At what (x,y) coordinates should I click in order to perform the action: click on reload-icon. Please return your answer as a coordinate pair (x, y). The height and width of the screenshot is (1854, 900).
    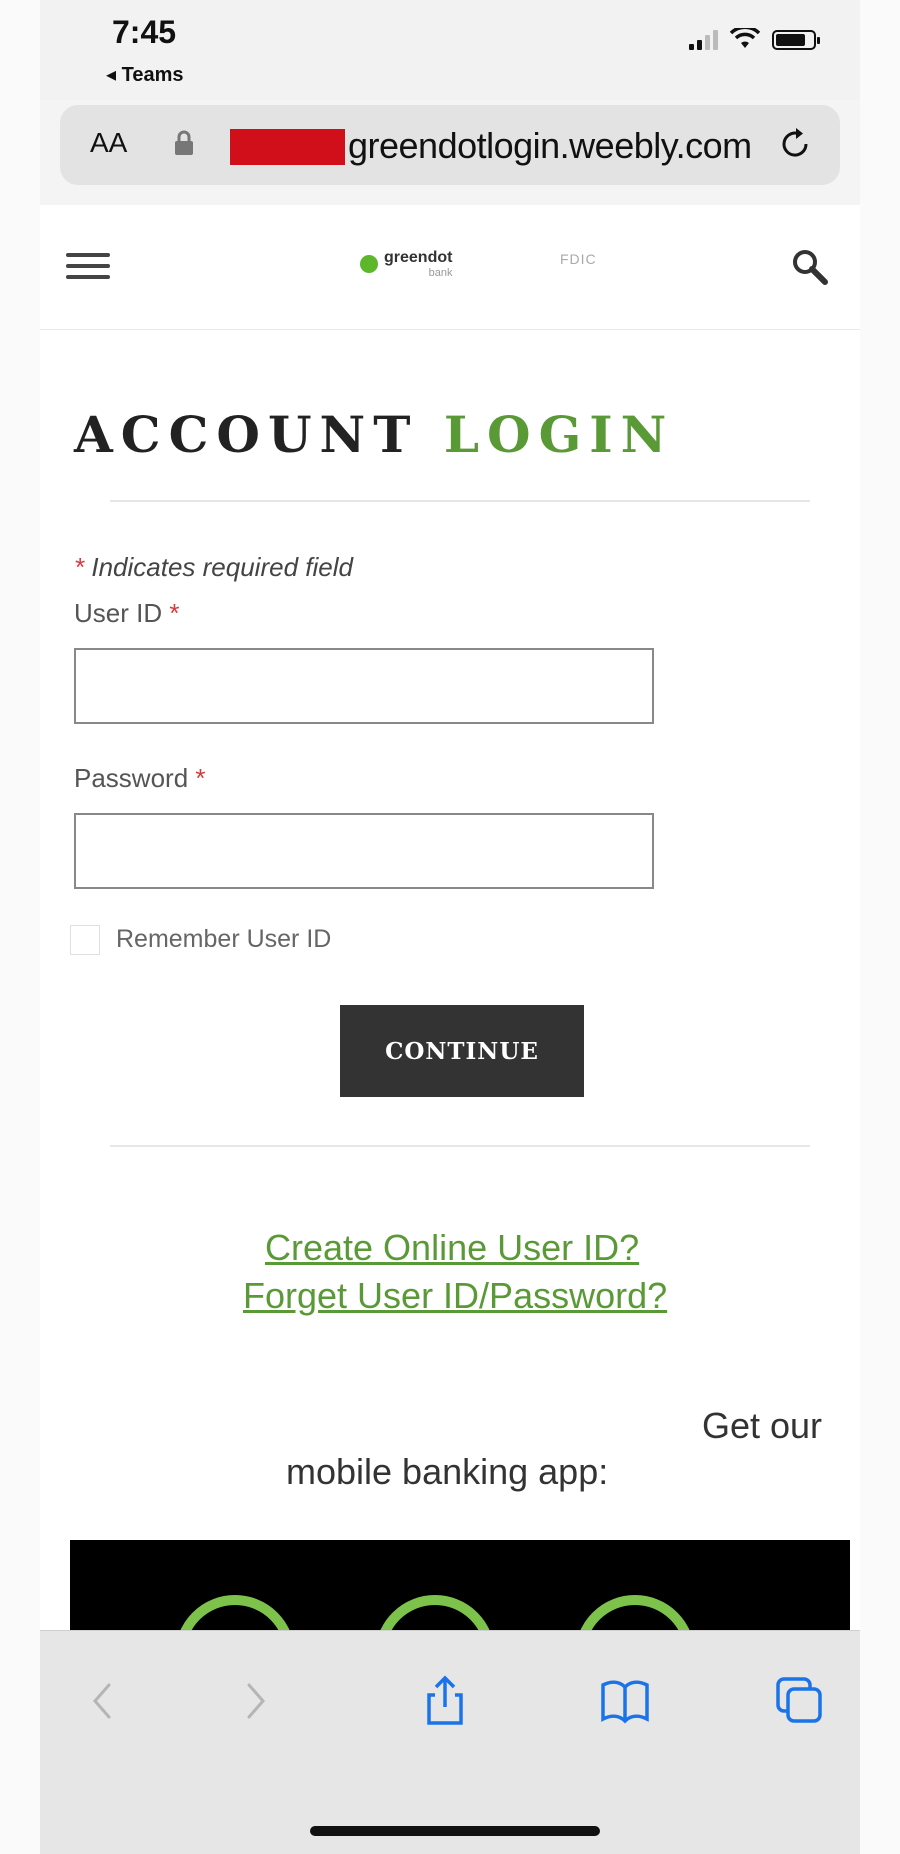
    Looking at the image, I should click on (795, 144).